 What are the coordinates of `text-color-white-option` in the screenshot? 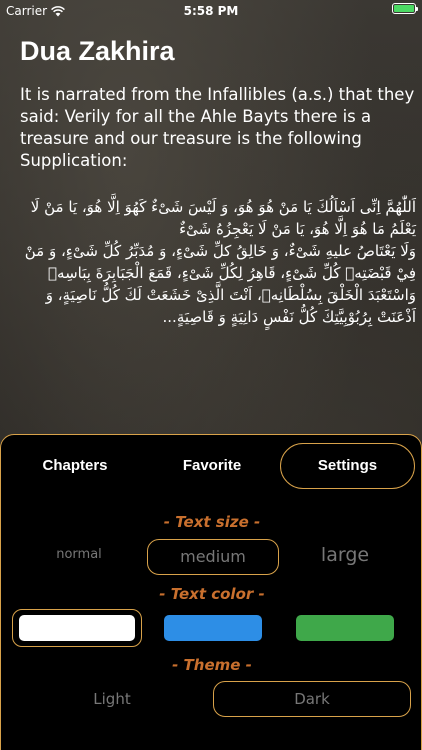 It's located at (77, 628).